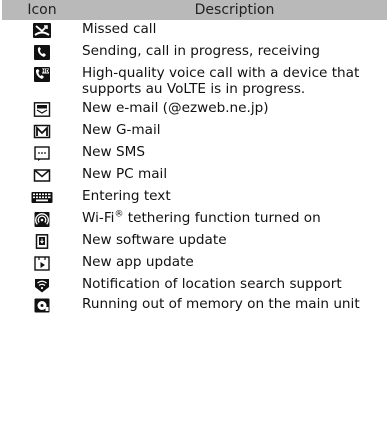  I want to click on table-header-row: Icon Description, so click(194, 10).